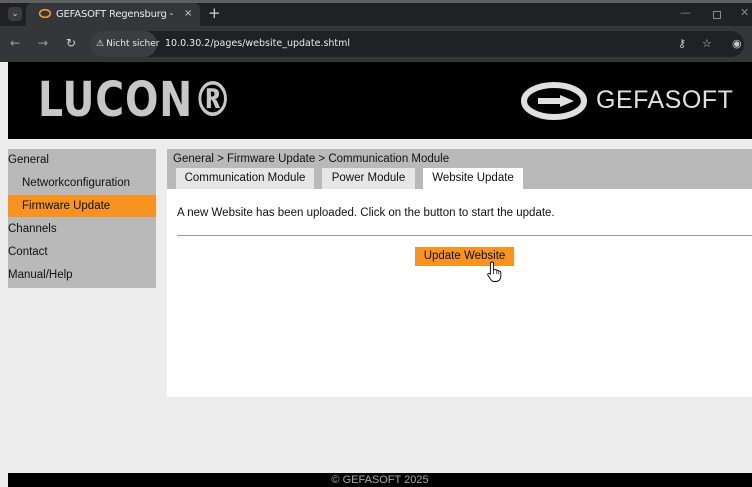 The width and height of the screenshot is (752, 487). What do you see at coordinates (685, 12) in the screenshot?
I see `minimize-icon: —` at bounding box center [685, 12].